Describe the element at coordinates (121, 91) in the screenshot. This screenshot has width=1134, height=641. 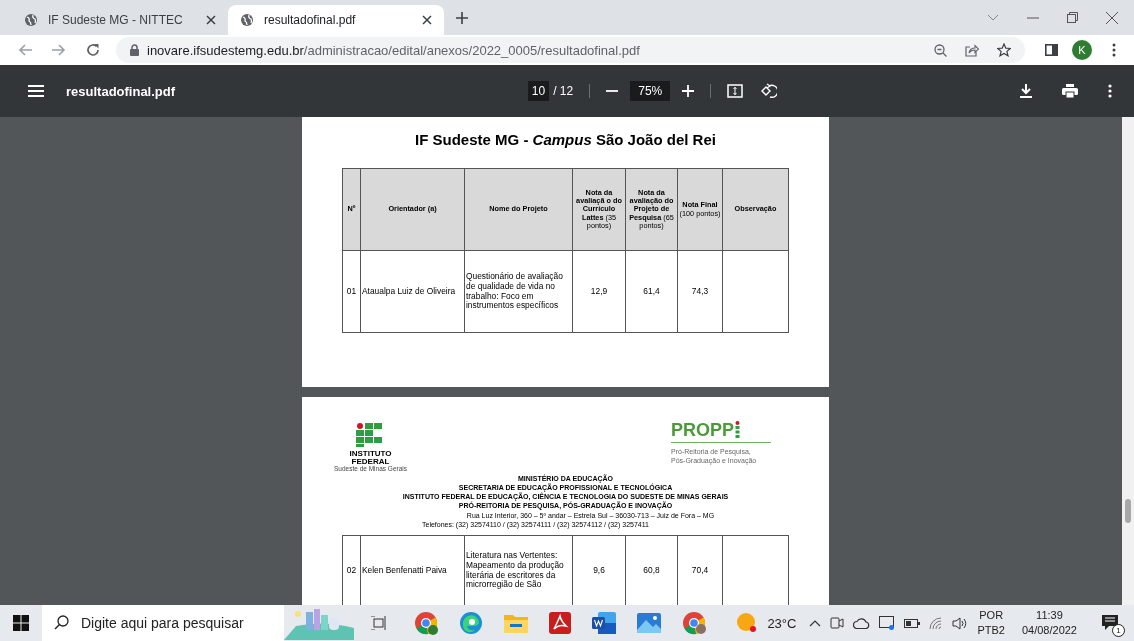
I see `document-title: resultadofinal.pdf` at that location.